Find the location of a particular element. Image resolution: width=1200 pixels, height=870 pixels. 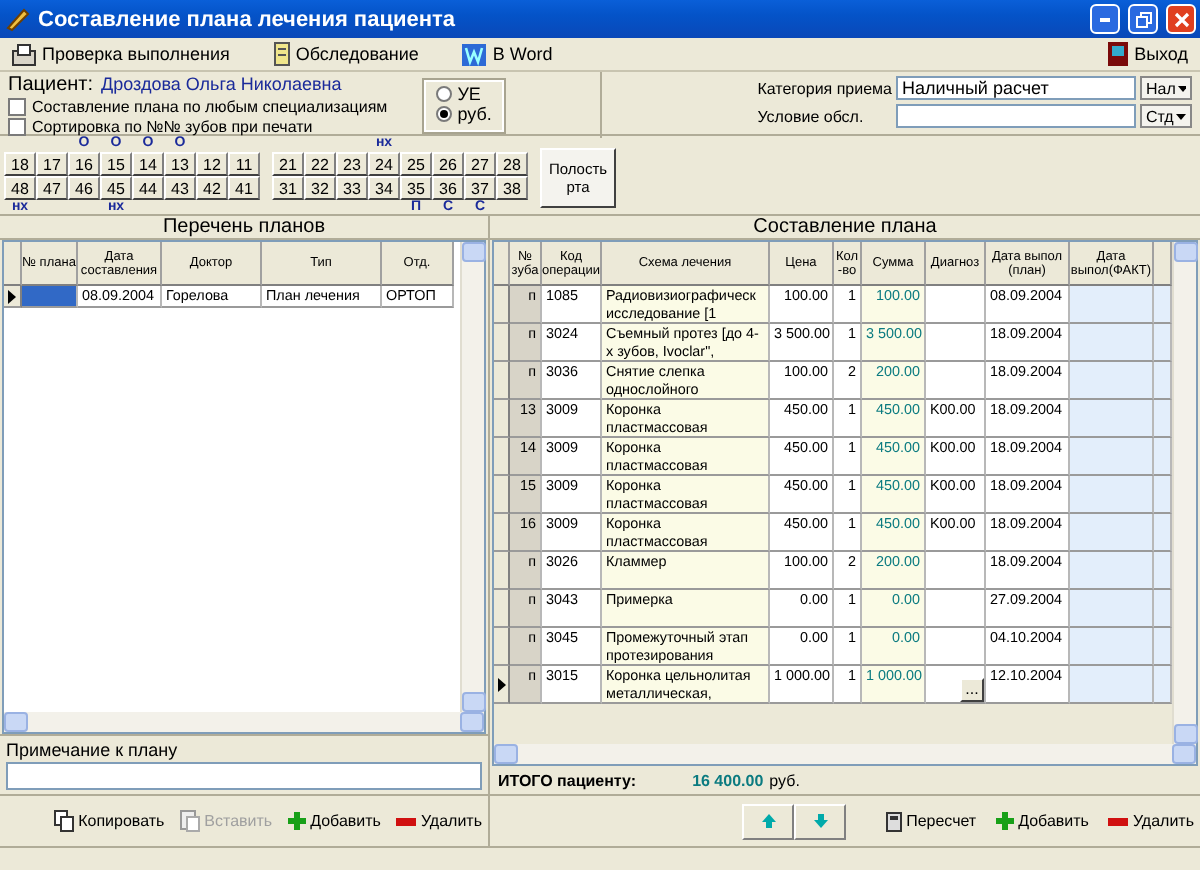

tooth-button: 34 is located at coordinates (384, 188).